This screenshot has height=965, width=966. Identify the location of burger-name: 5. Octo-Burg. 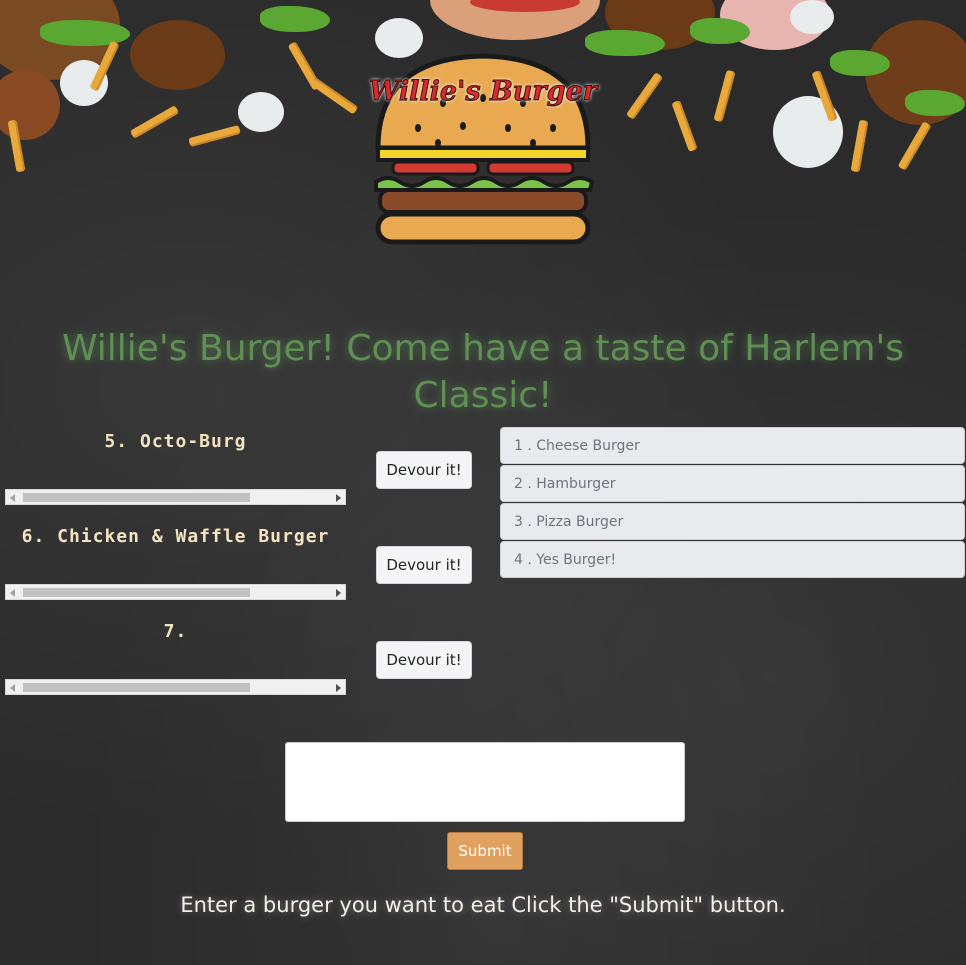
(175, 441).